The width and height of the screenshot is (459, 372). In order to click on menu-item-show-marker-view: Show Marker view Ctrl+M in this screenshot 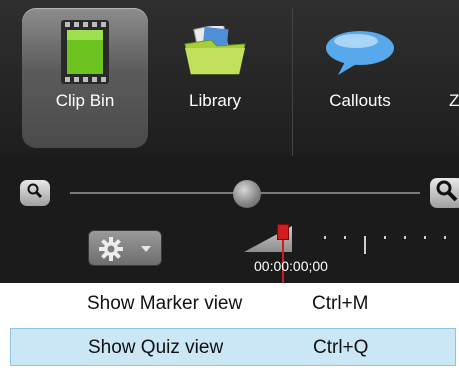, I will do `click(233, 304)`.